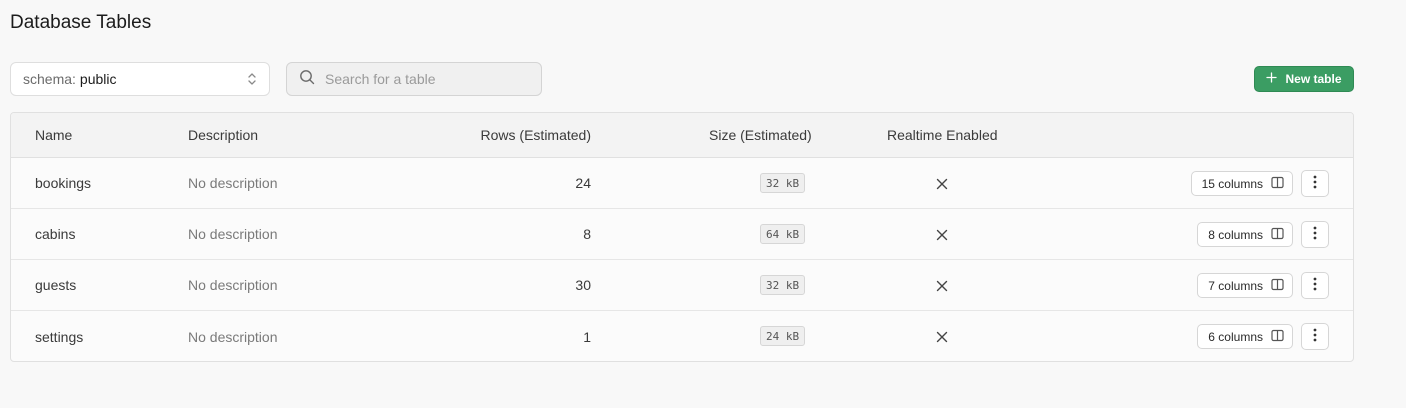 This screenshot has width=1406, height=408. What do you see at coordinates (63, 183) in the screenshot?
I see `row-name: bookings` at bounding box center [63, 183].